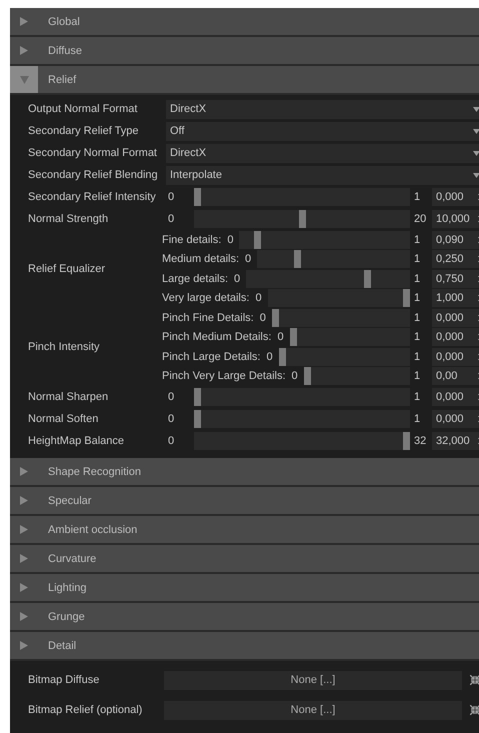  I want to click on section-title: Grunge, so click(66, 616).